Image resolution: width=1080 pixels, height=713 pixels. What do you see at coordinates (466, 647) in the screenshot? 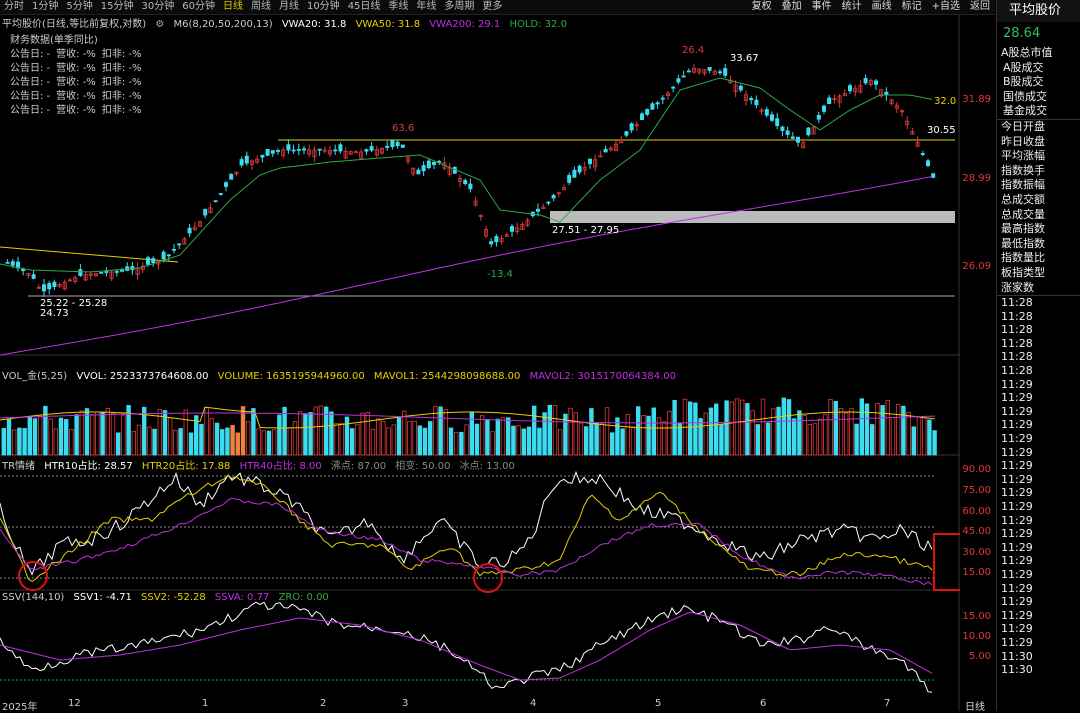
I see `ssv1-line` at bounding box center [466, 647].